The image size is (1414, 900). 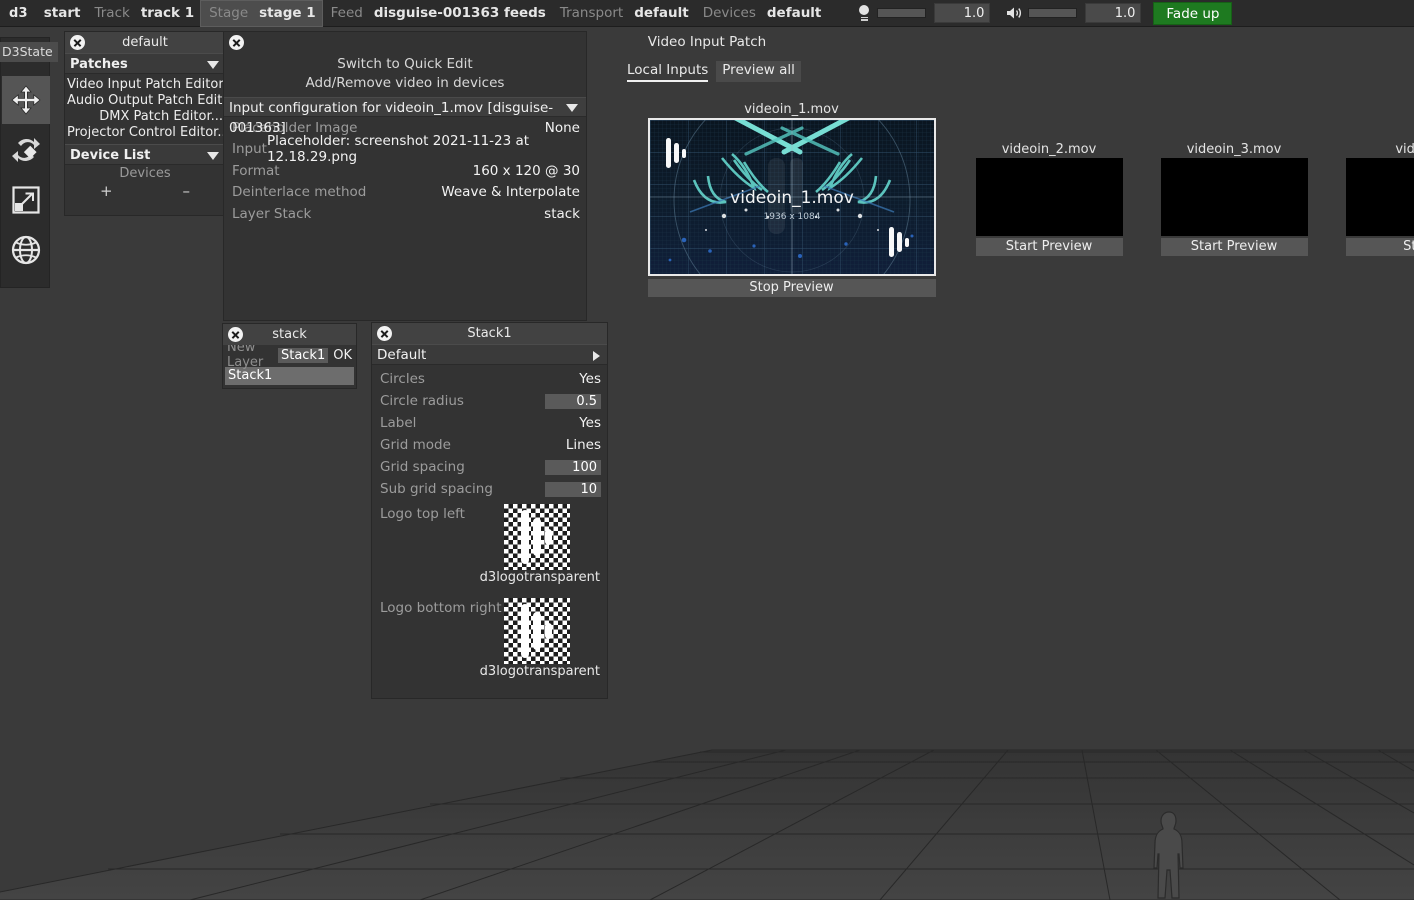 What do you see at coordinates (19, 13) in the screenshot?
I see `app-logo: d3` at bounding box center [19, 13].